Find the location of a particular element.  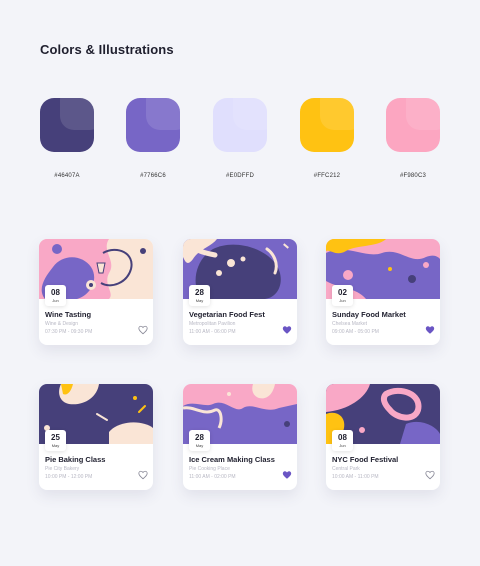

event-title: Sunday Food Market is located at coordinates (369, 314).